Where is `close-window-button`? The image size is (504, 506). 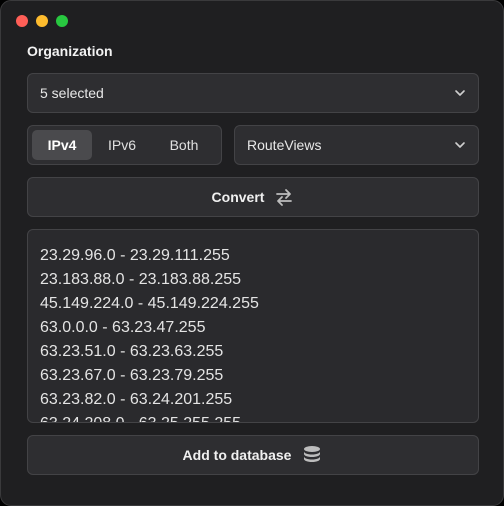 close-window-button is located at coordinates (22, 21).